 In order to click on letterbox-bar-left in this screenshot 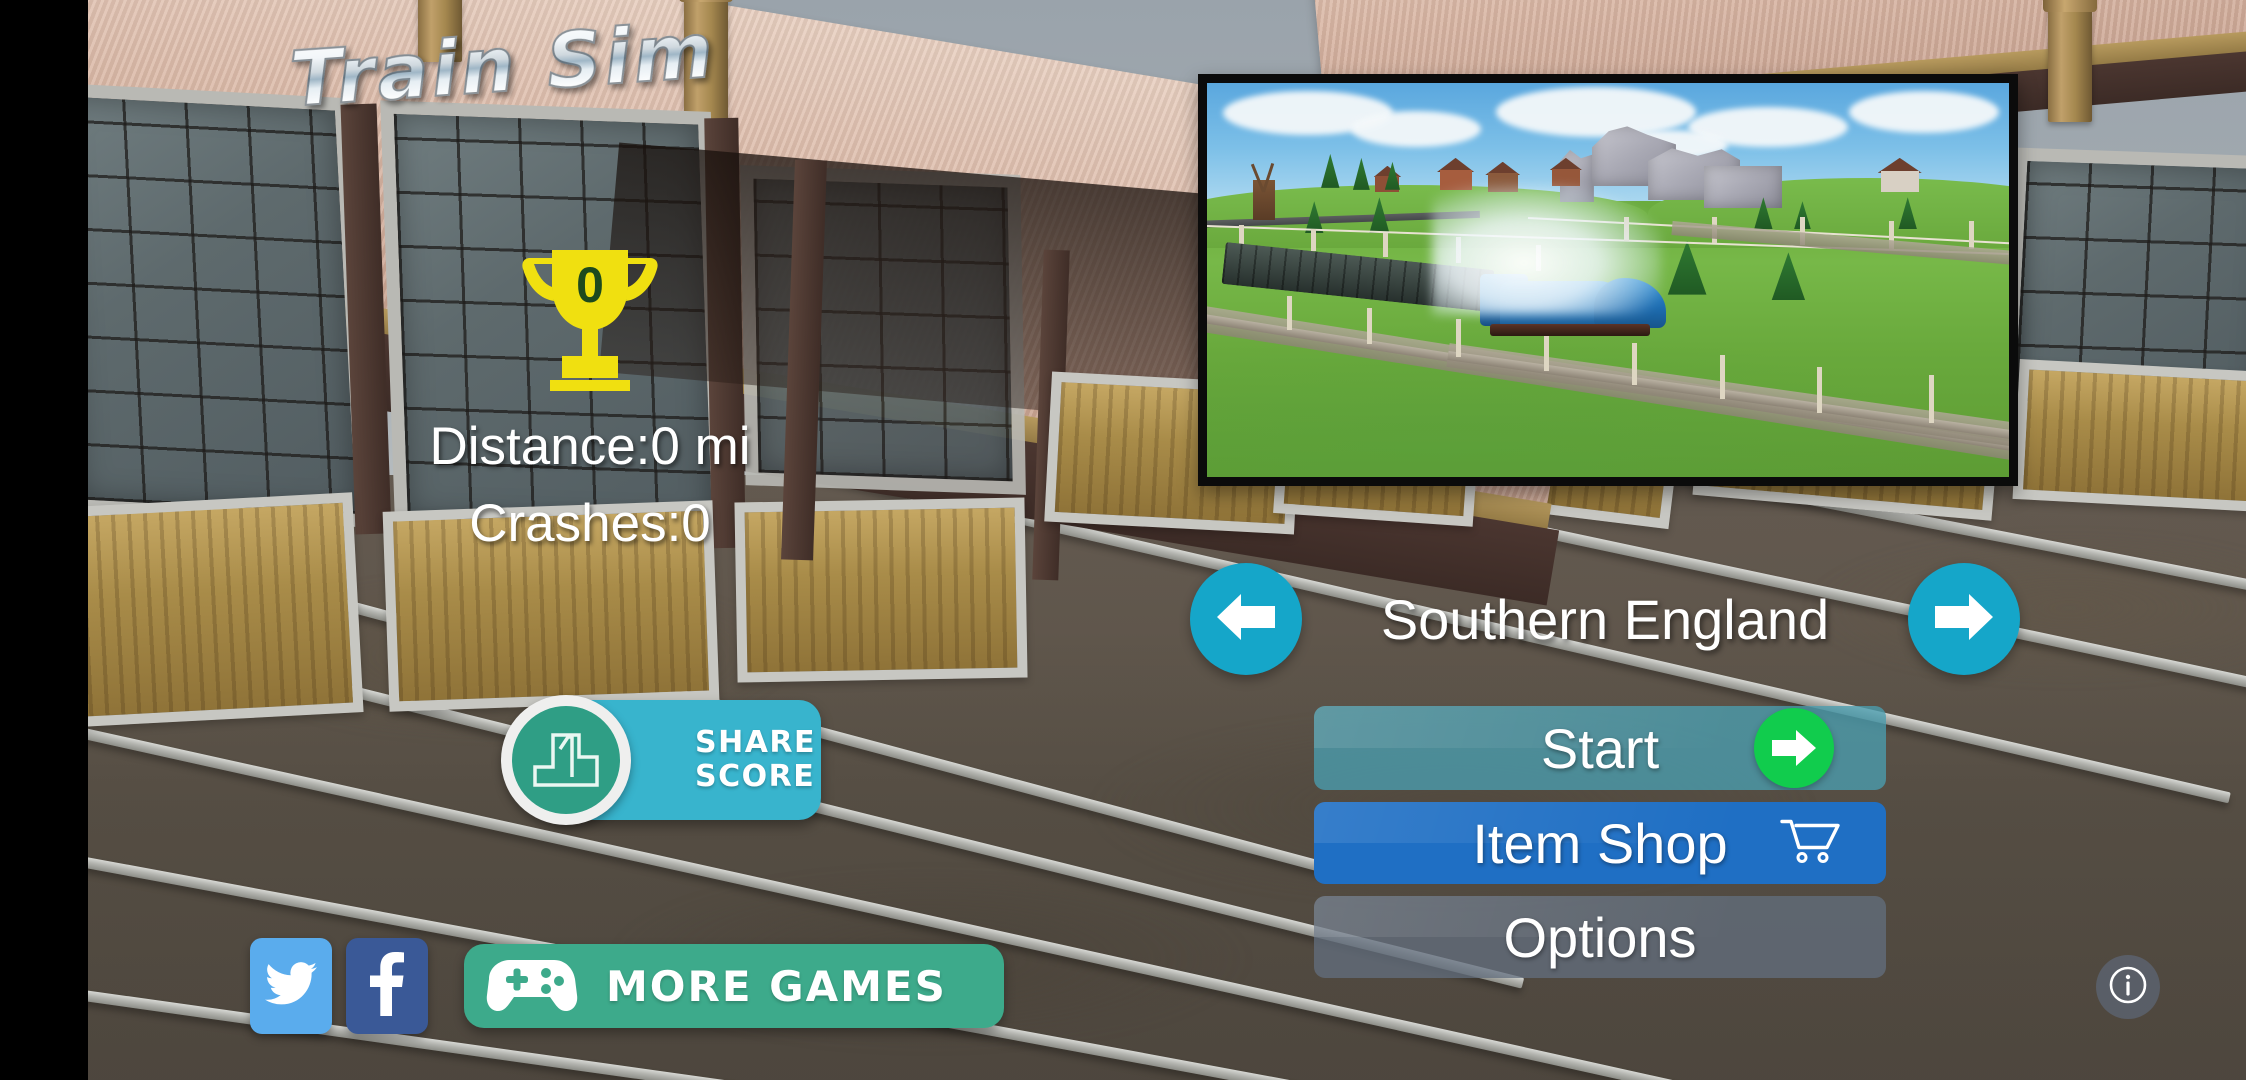, I will do `click(44, 540)`.